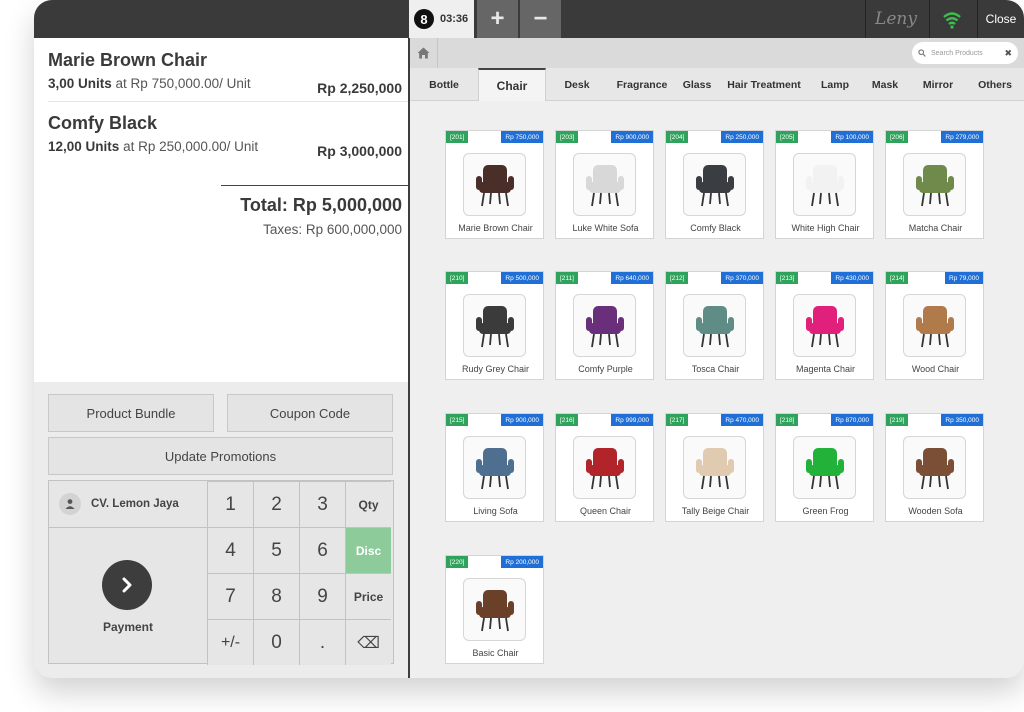  I want to click on product-price-badge: Rp 750,000, so click(522, 137).